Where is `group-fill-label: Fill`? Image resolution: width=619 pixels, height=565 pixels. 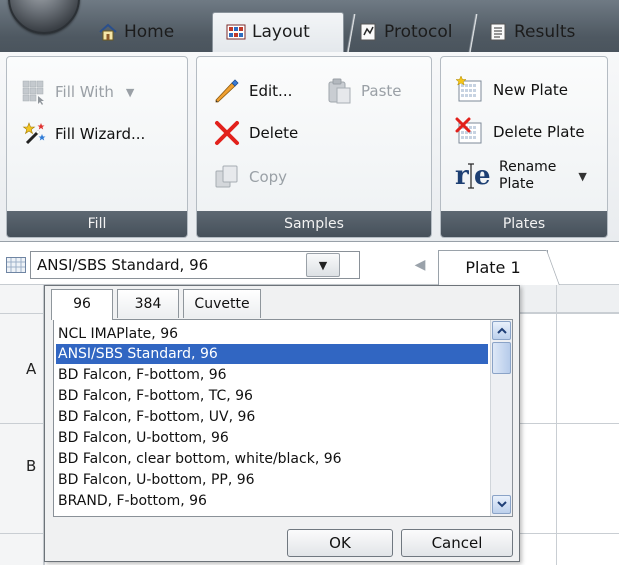
group-fill-label: Fill is located at coordinates (97, 224).